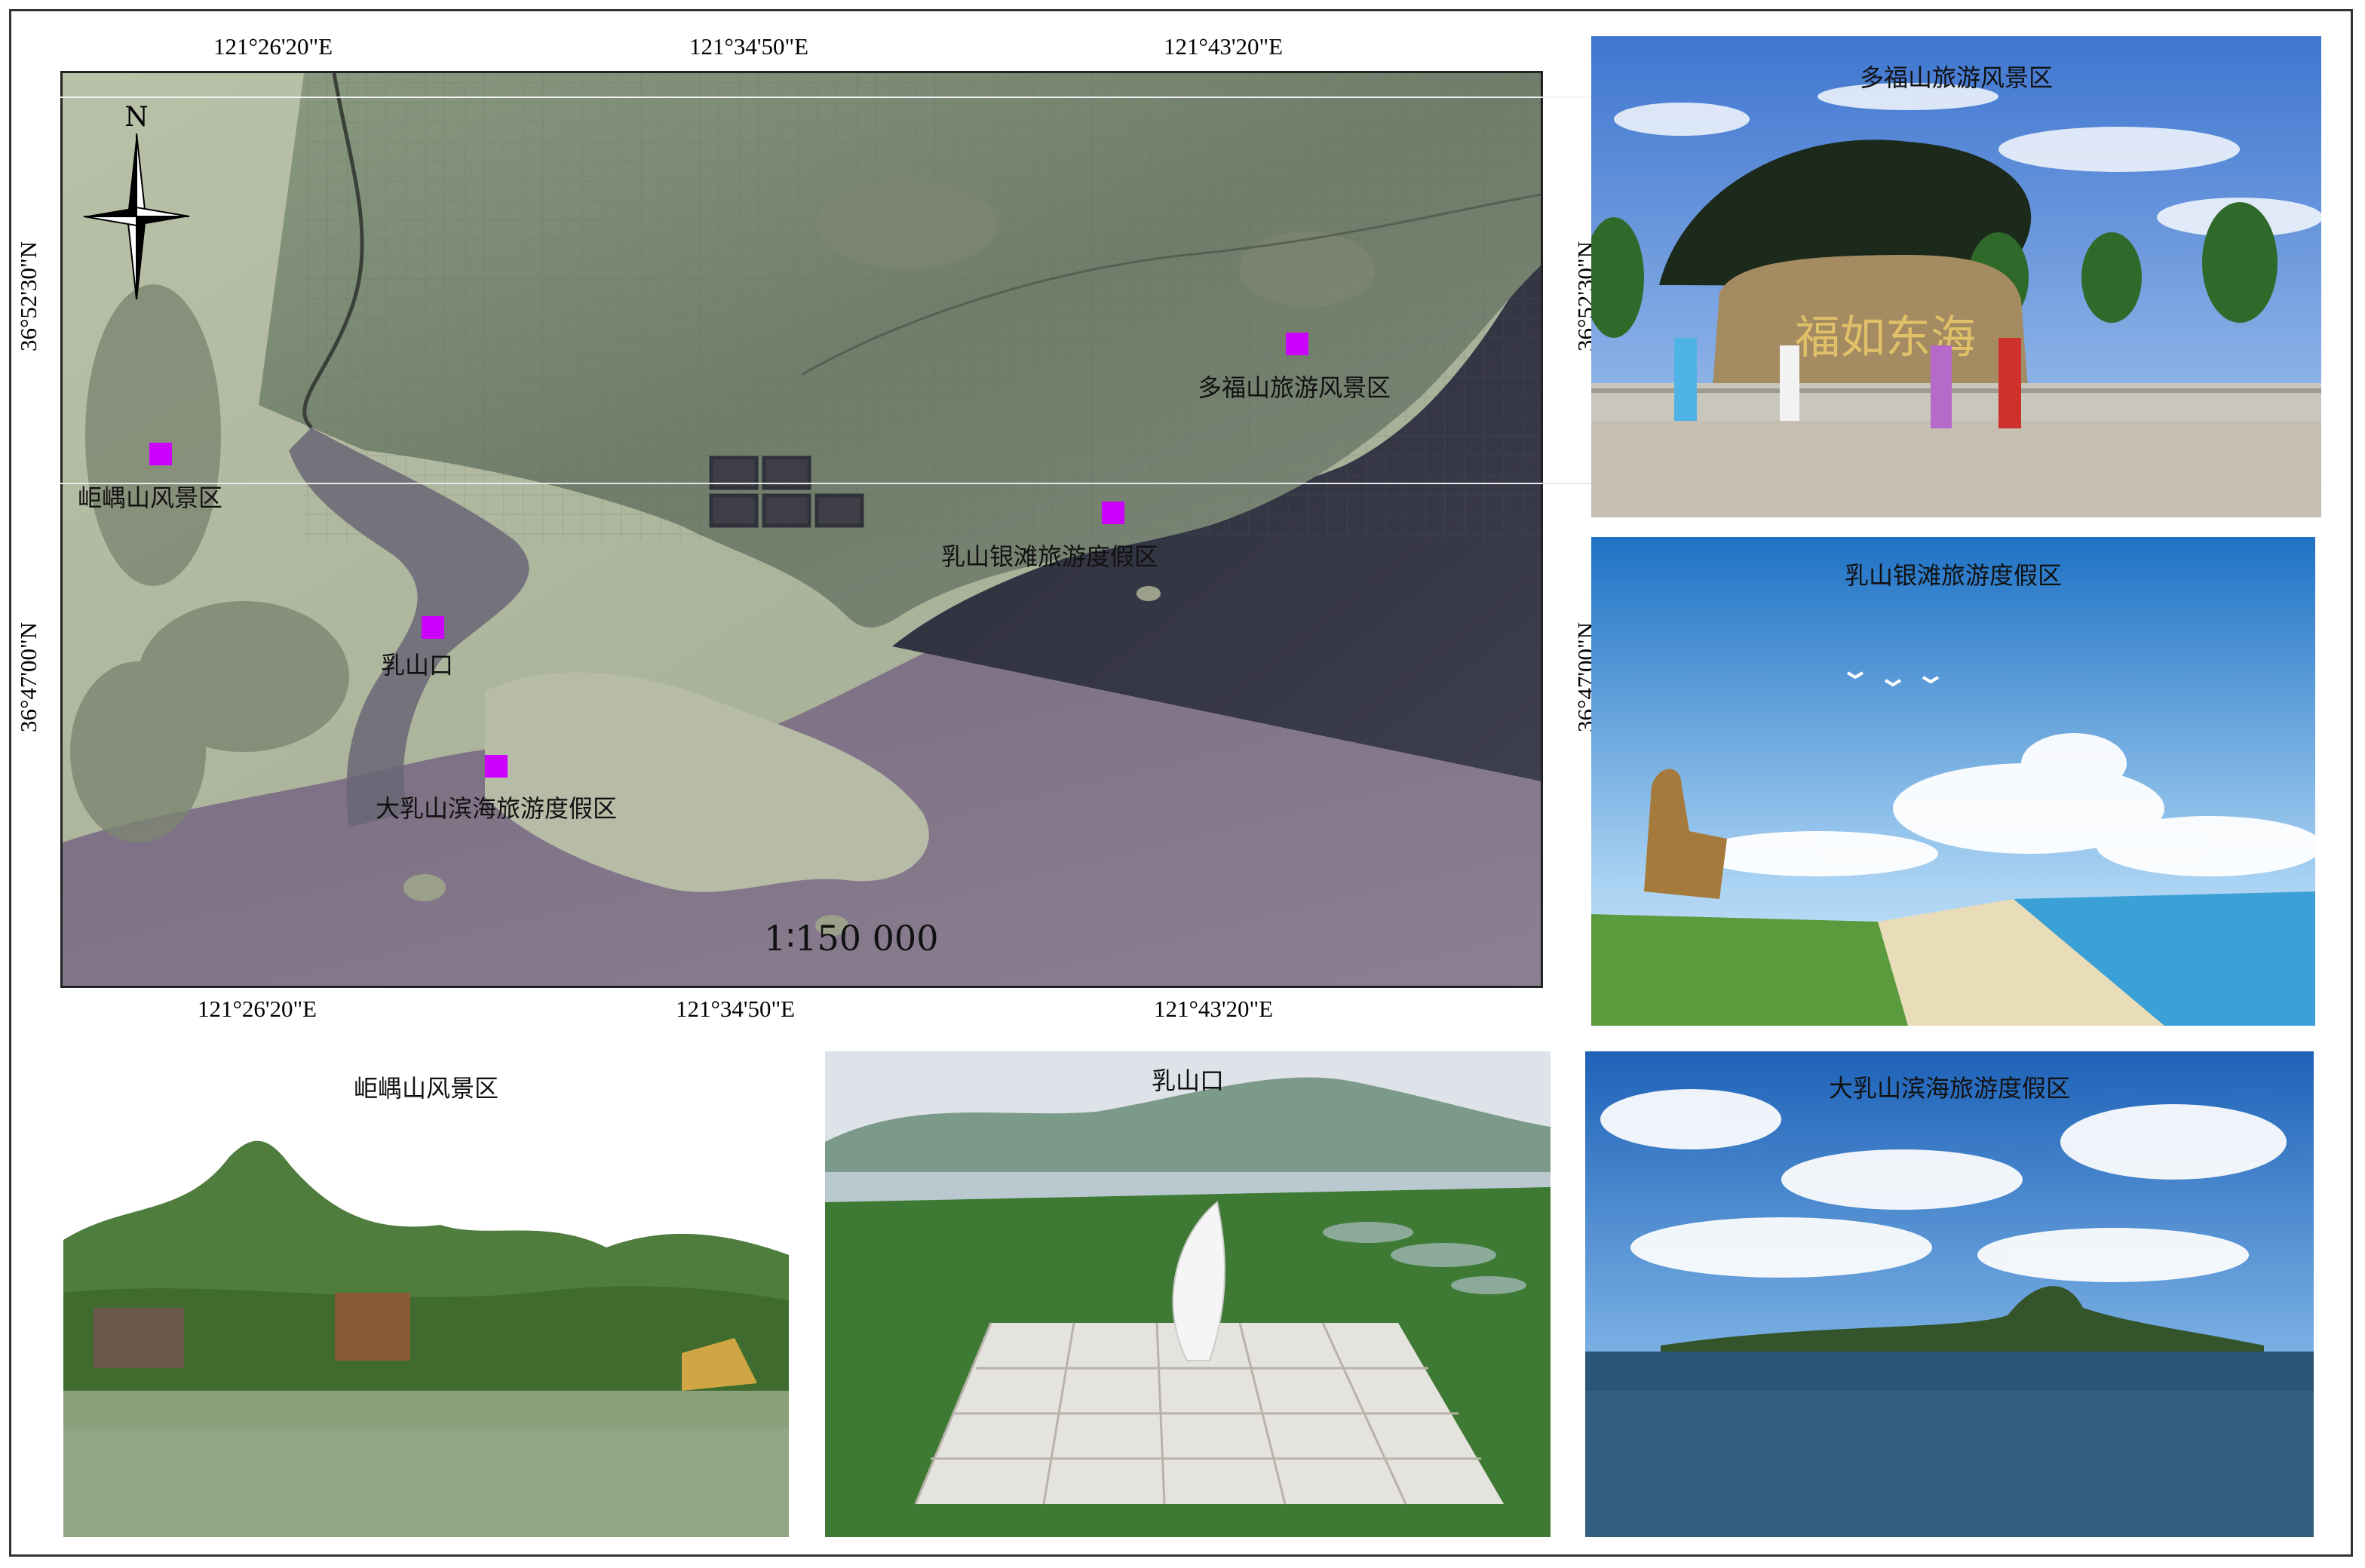  Describe the element at coordinates (851, 939) in the screenshot. I see `scale-text: 1∶150 000` at that location.